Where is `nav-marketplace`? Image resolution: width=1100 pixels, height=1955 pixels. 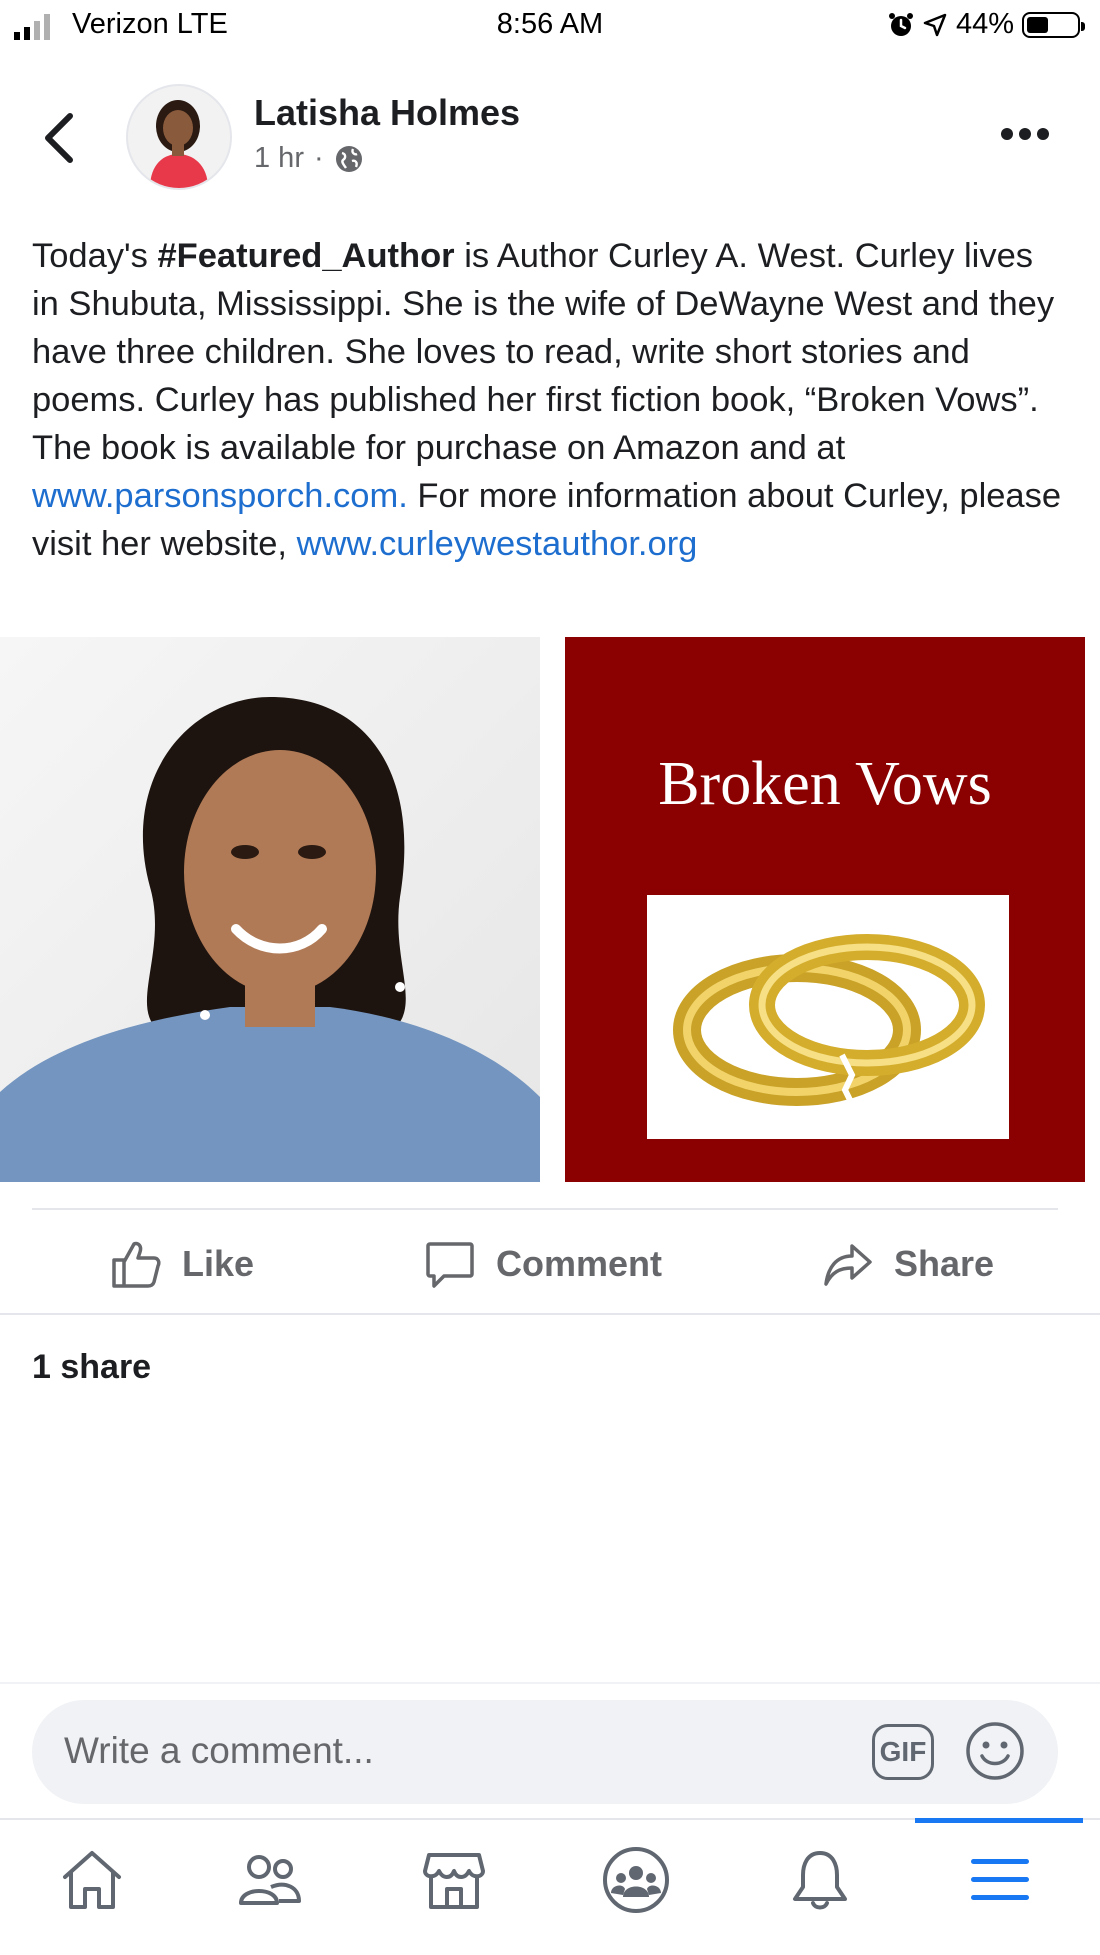
nav-marketplace is located at coordinates (454, 1880).